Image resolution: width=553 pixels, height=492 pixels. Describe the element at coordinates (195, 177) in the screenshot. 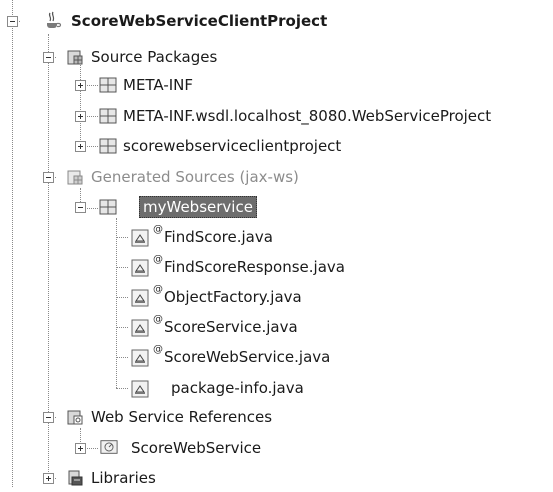

I see `node-label: Generated Sources (jax-ws)` at that location.